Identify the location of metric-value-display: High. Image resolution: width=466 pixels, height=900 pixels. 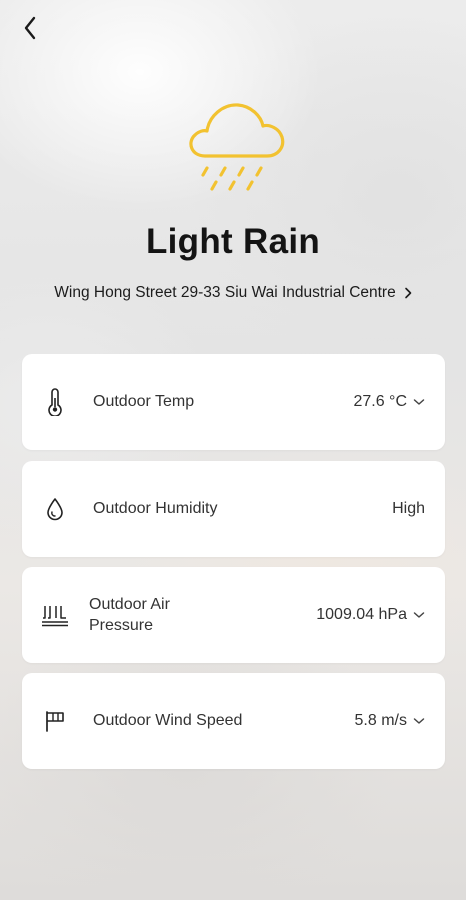
(408, 509).